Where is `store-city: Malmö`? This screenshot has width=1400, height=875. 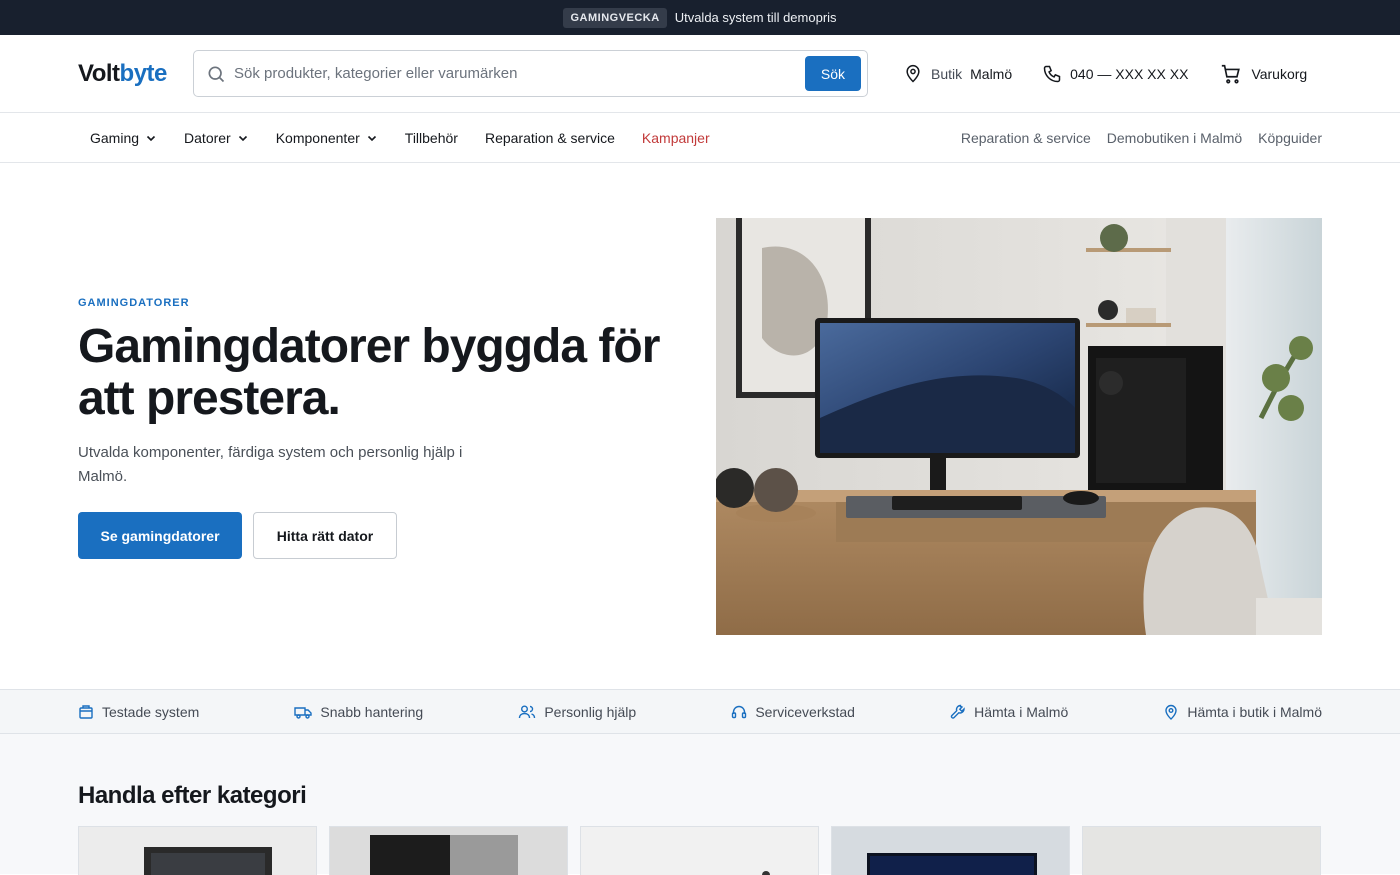 store-city: Malmö is located at coordinates (991, 73).